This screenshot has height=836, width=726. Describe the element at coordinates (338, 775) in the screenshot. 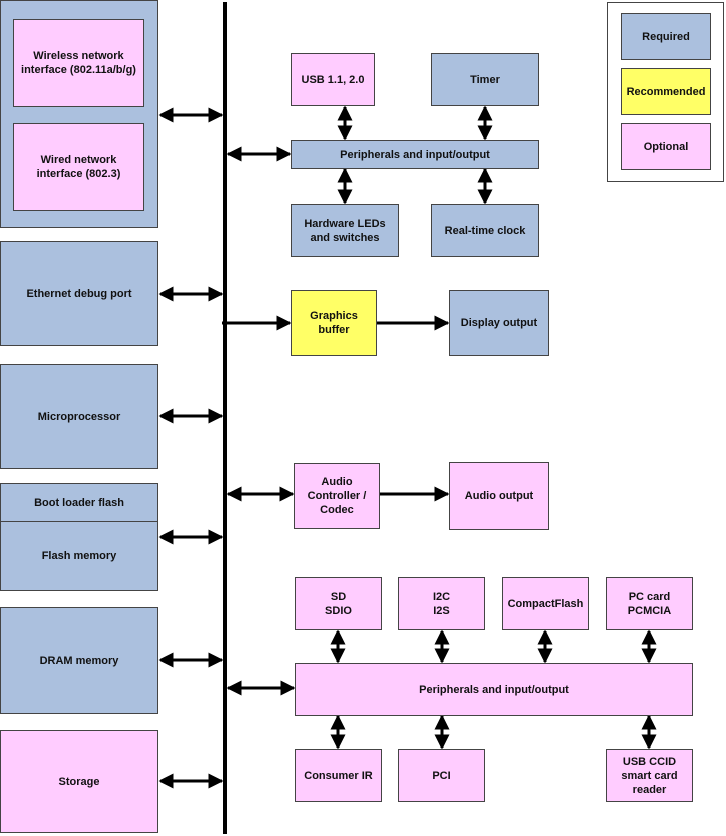

I see `consumer-ir-block: Consumer IR` at that location.